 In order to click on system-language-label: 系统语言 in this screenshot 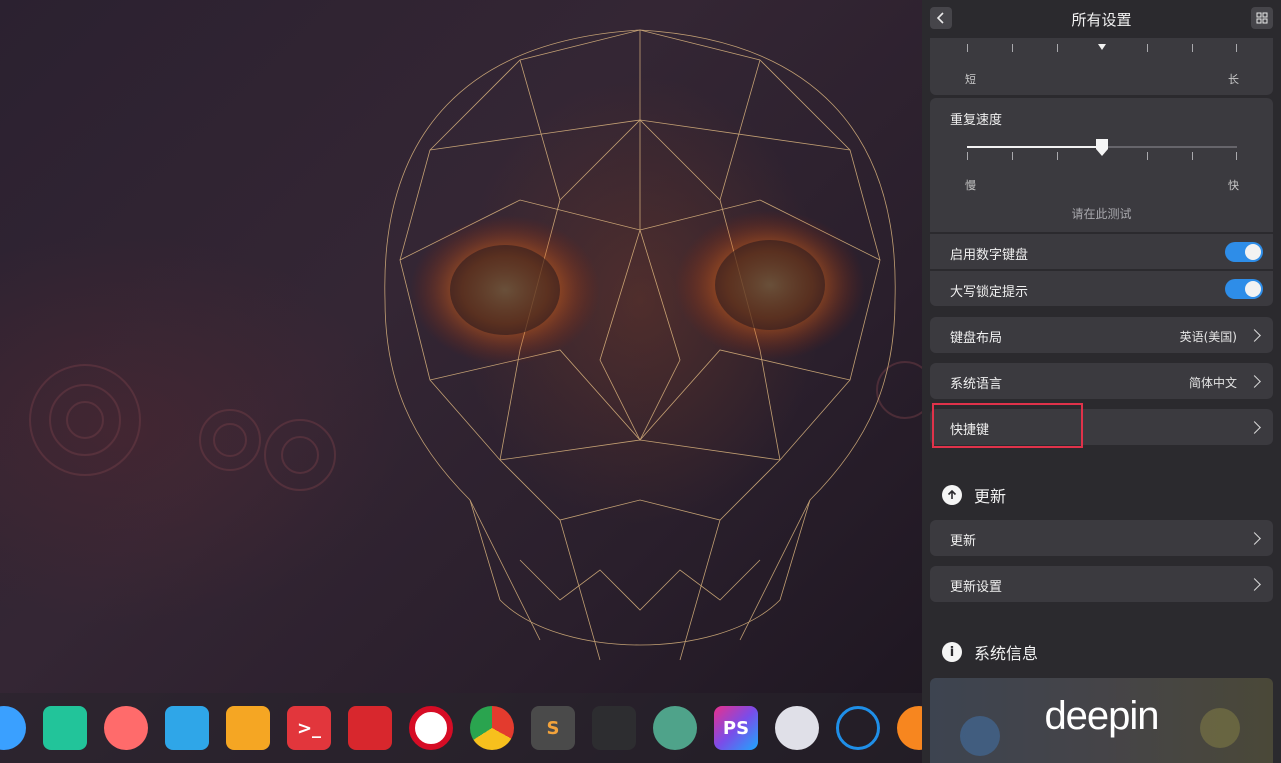, I will do `click(976, 384)`.